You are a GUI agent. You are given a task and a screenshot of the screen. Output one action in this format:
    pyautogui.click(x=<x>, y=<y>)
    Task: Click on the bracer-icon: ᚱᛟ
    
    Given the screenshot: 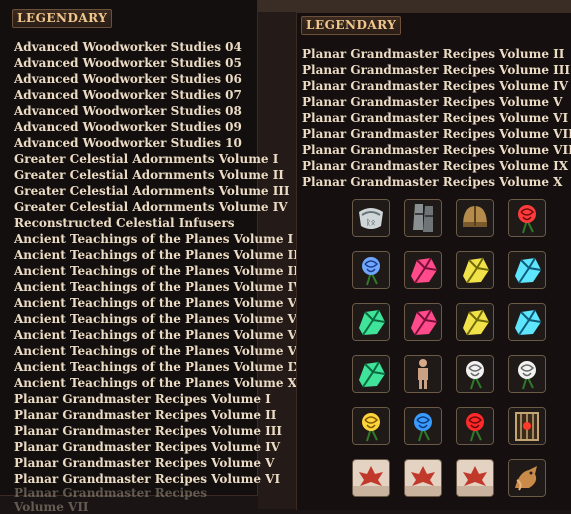 What is the action you would take?
    pyautogui.click(x=371, y=218)
    